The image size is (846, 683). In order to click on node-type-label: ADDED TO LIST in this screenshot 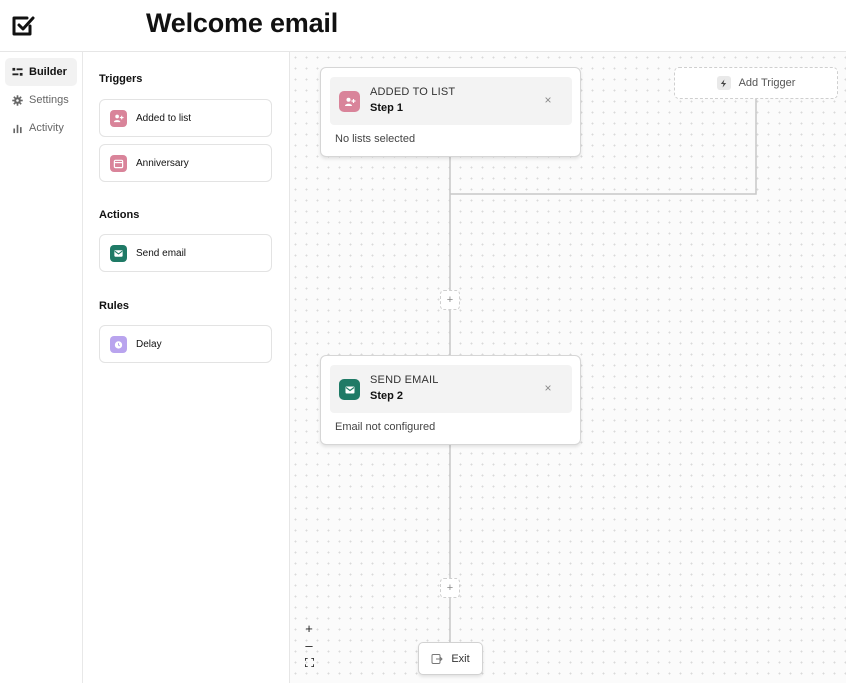, I will do `click(413, 92)`.